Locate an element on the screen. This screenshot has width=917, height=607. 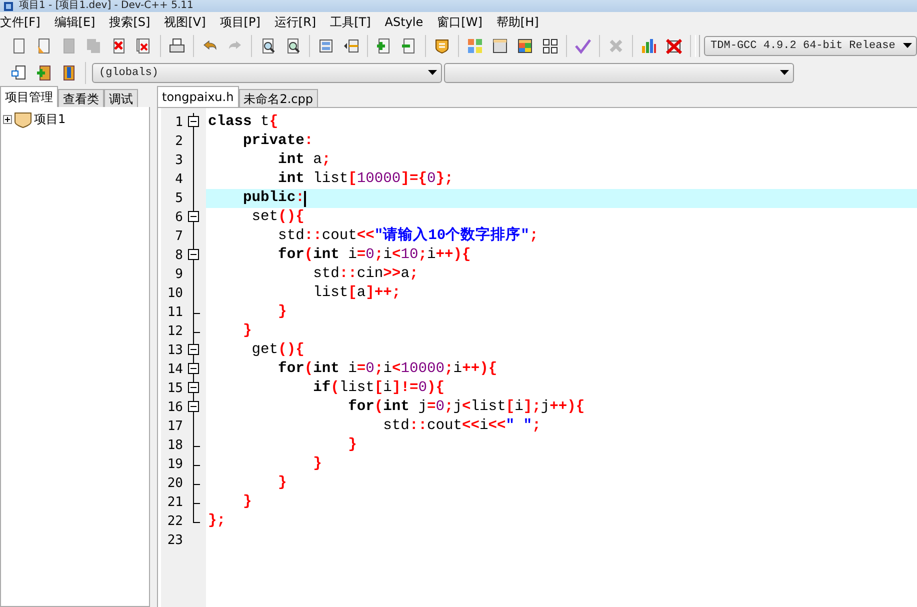
line-number: 13 is located at coordinates (174, 350).